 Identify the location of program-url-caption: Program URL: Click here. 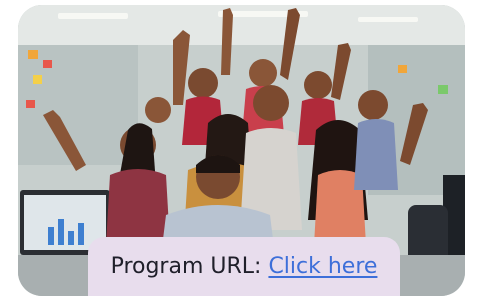
(244, 266).